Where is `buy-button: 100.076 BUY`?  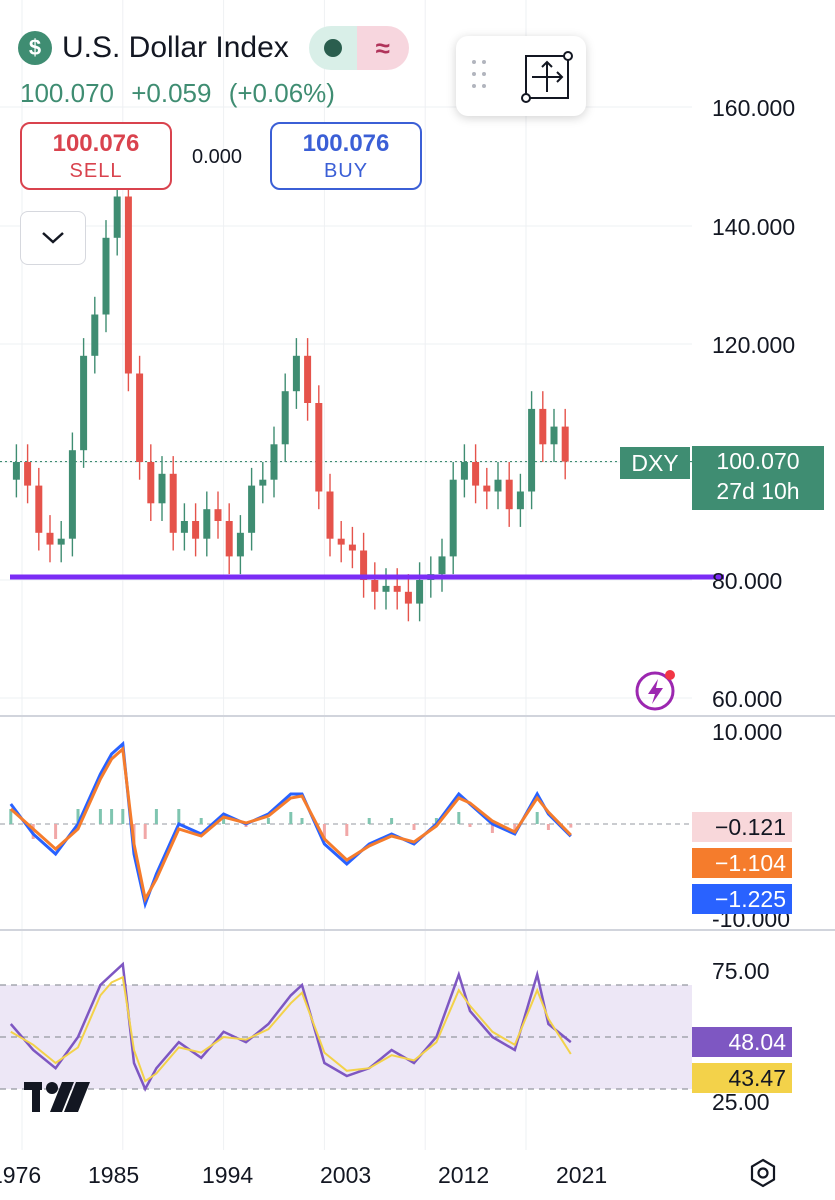 buy-button: 100.076 BUY is located at coordinates (346, 156).